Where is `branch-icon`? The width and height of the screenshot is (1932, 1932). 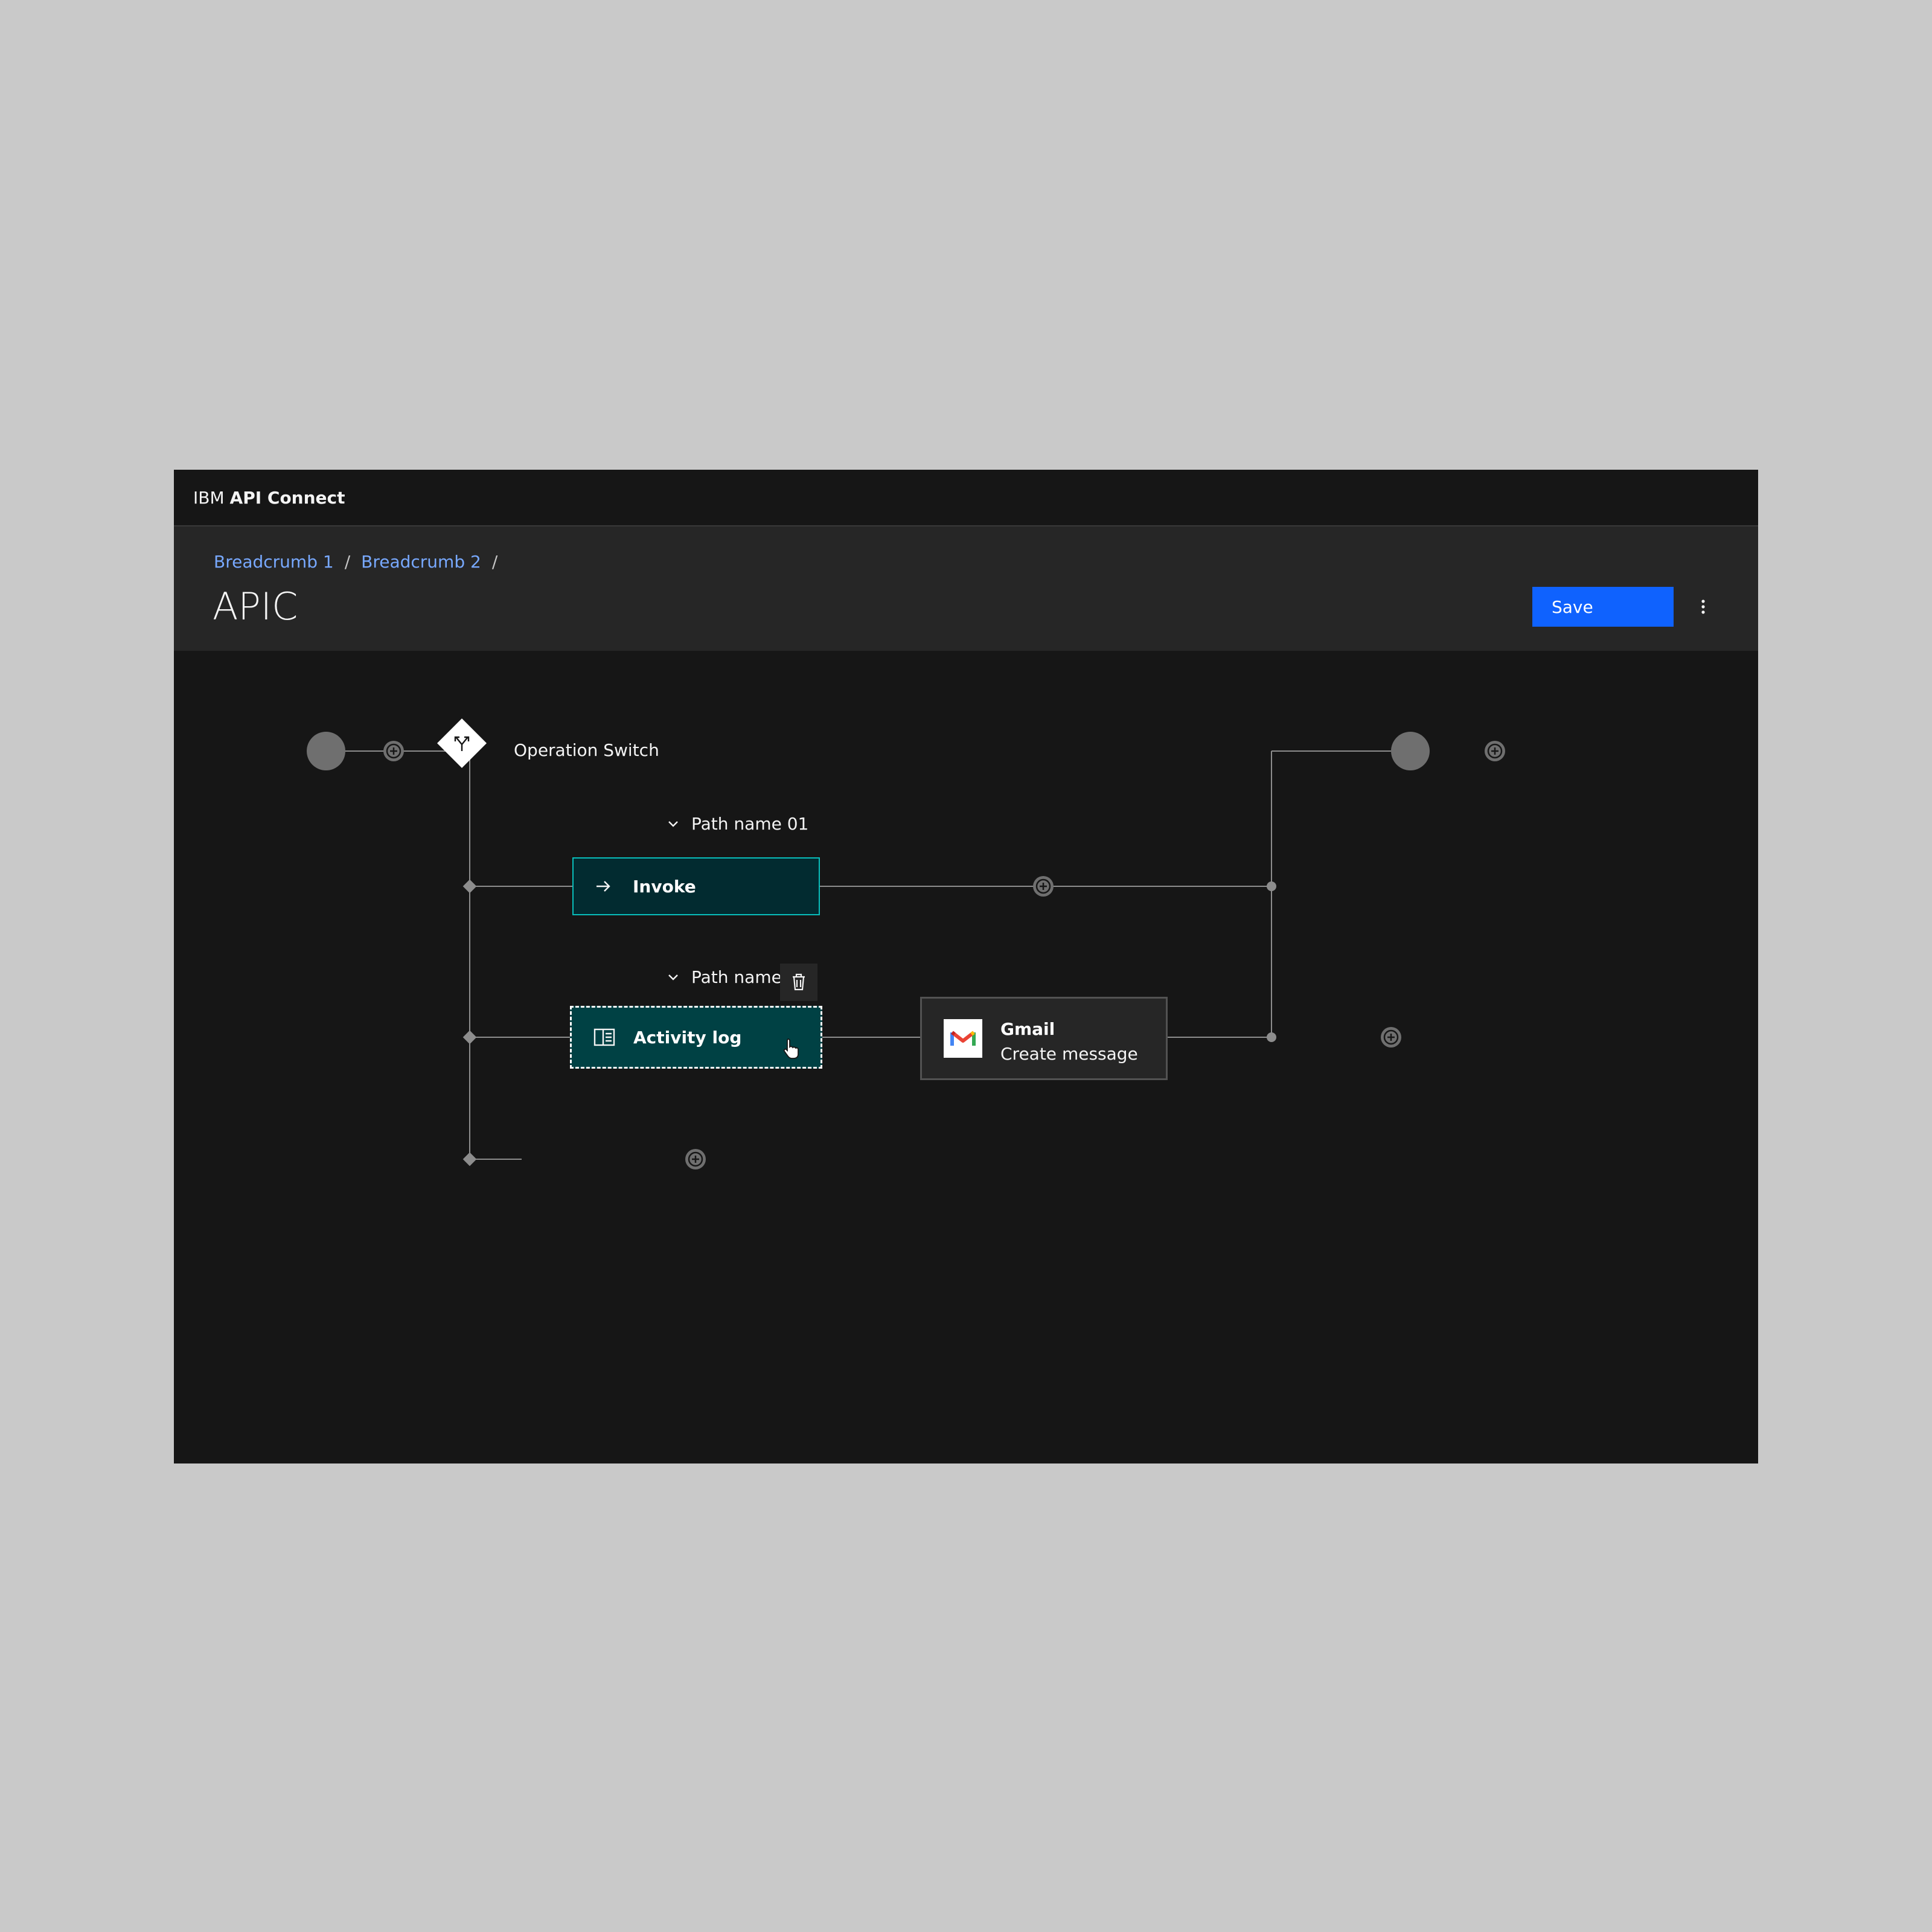 branch-icon is located at coordinates (462, 744).